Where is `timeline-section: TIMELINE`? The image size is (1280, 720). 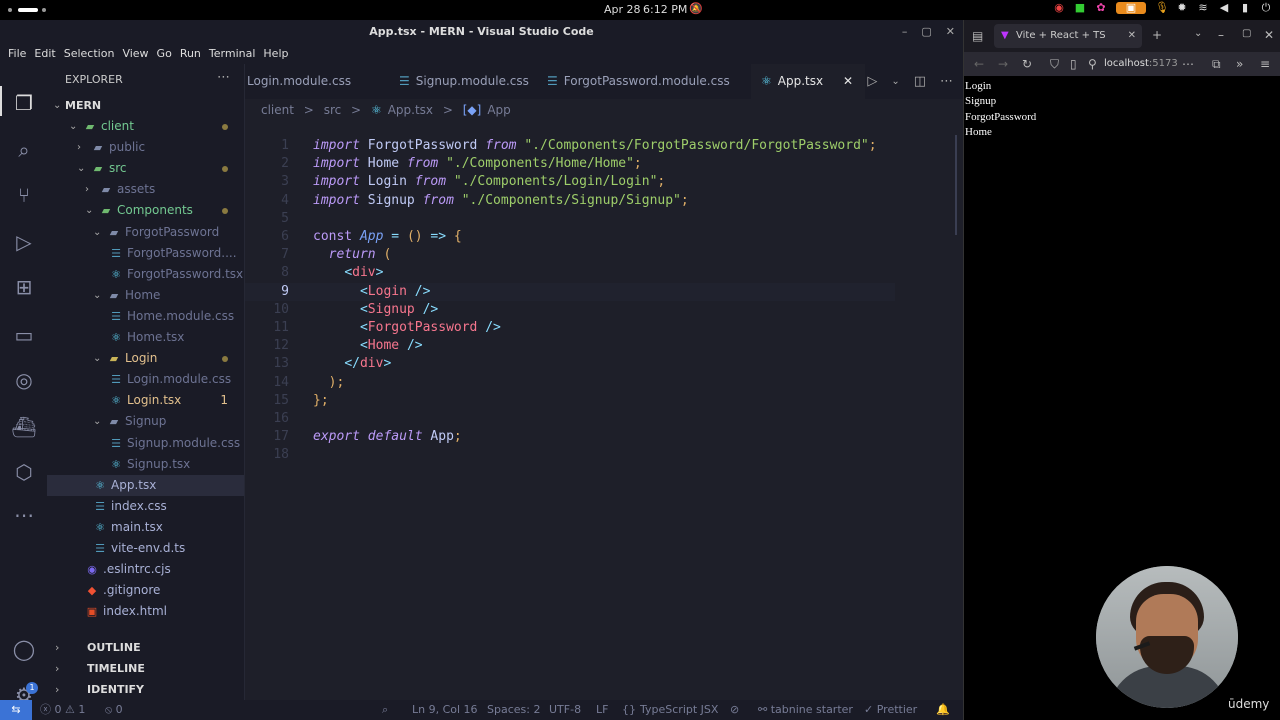
timeline-section: TIMELINE is located at coordinates (145, 668).